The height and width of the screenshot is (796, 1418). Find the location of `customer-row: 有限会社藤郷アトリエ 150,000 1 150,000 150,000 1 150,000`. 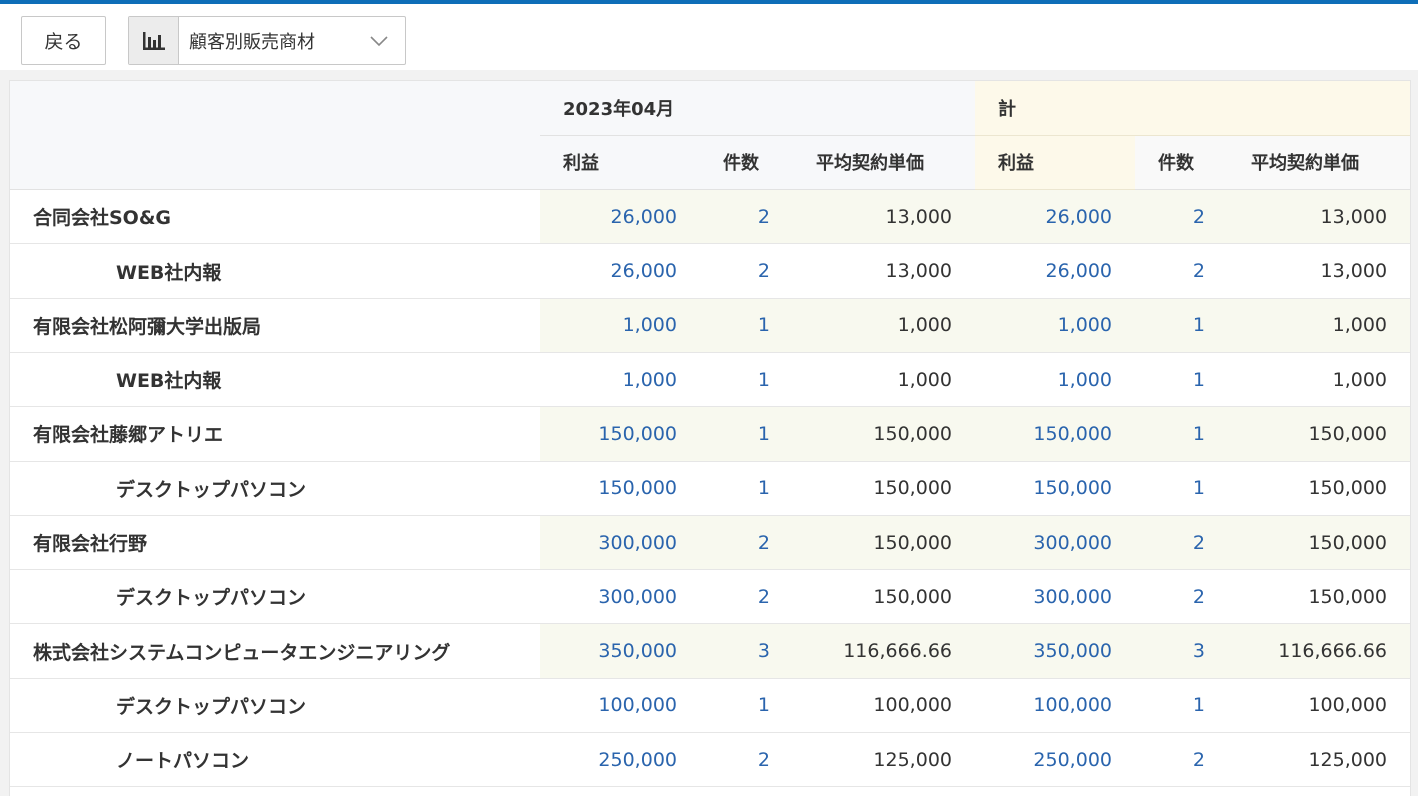

customer-row: 有限会社藤郷アトリエ 150,000 1 150,000 150,000 1 150,000 is located at coordinates (710, 434).